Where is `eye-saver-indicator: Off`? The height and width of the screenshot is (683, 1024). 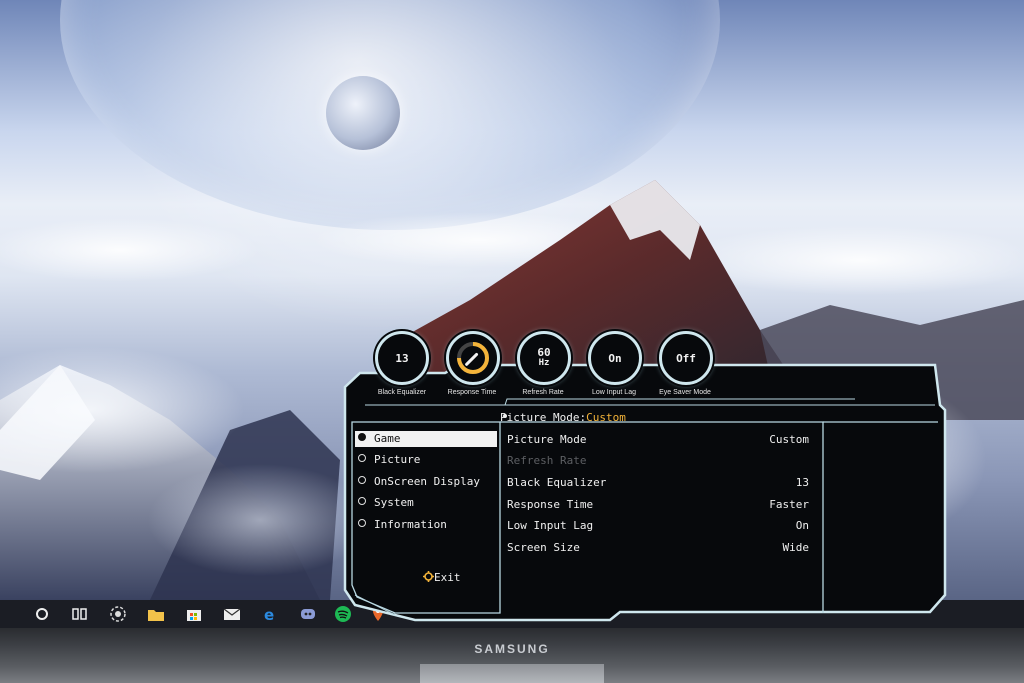 eye-saver-indicator: Off is located at coordinates (686, 358).